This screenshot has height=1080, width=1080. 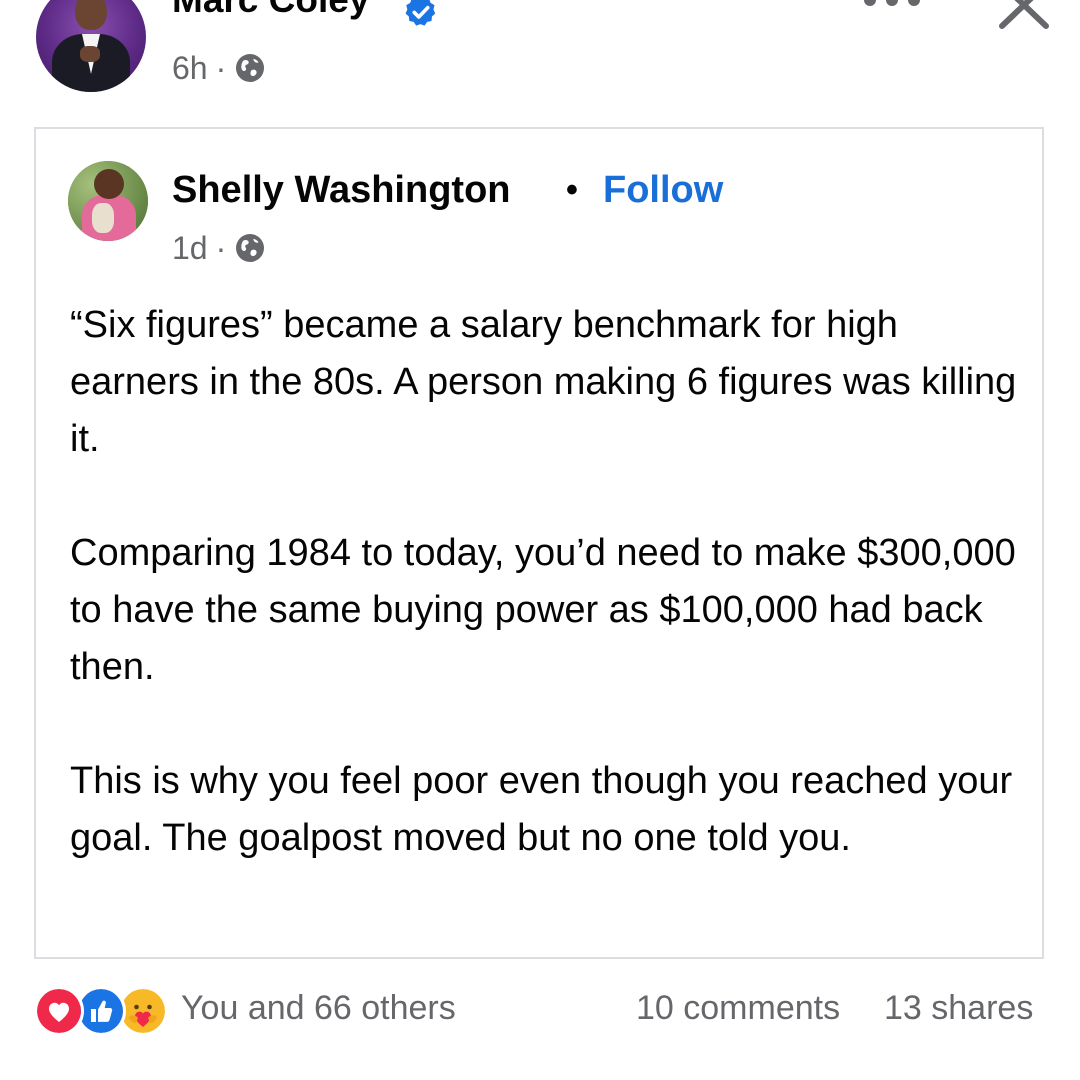 What do you see at coordinates (270, 11) in the screenshot?
I see `author-name: Marc Coley` at bounding box center [270, 11].